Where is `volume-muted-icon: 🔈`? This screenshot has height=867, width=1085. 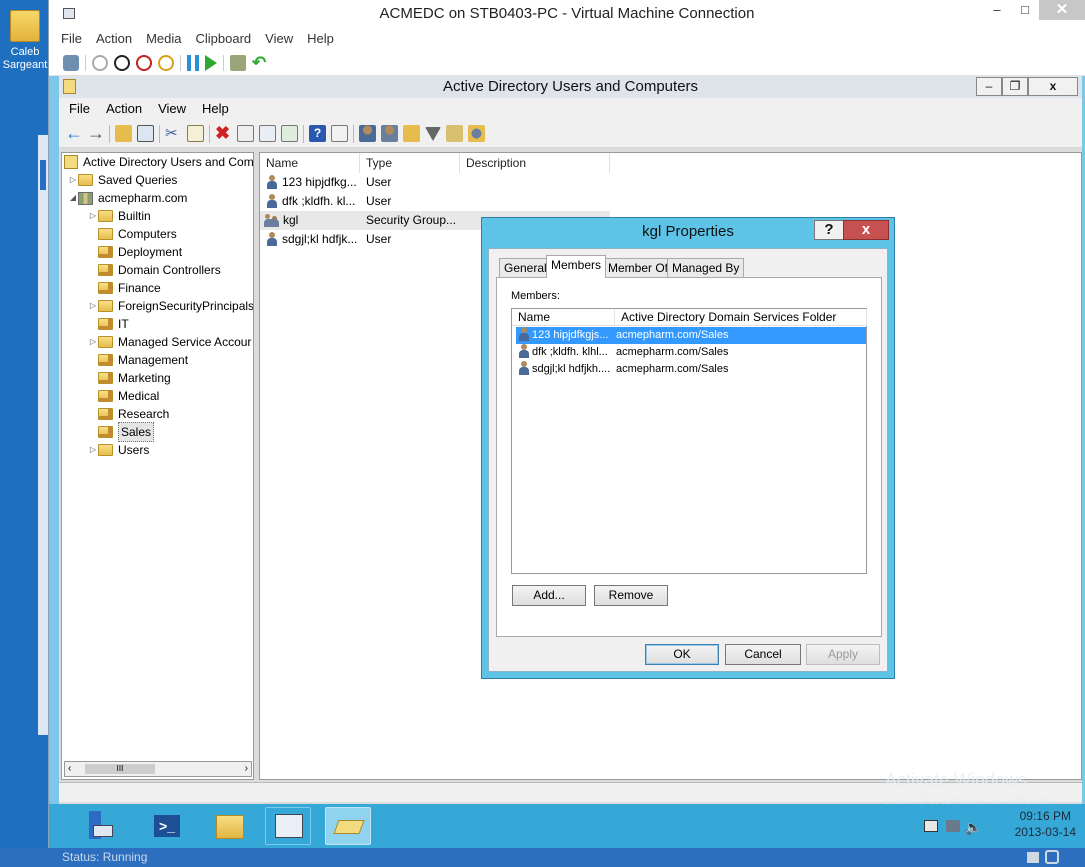 volume-muted-icon: 🔈 is located at coordinates (973, 827).